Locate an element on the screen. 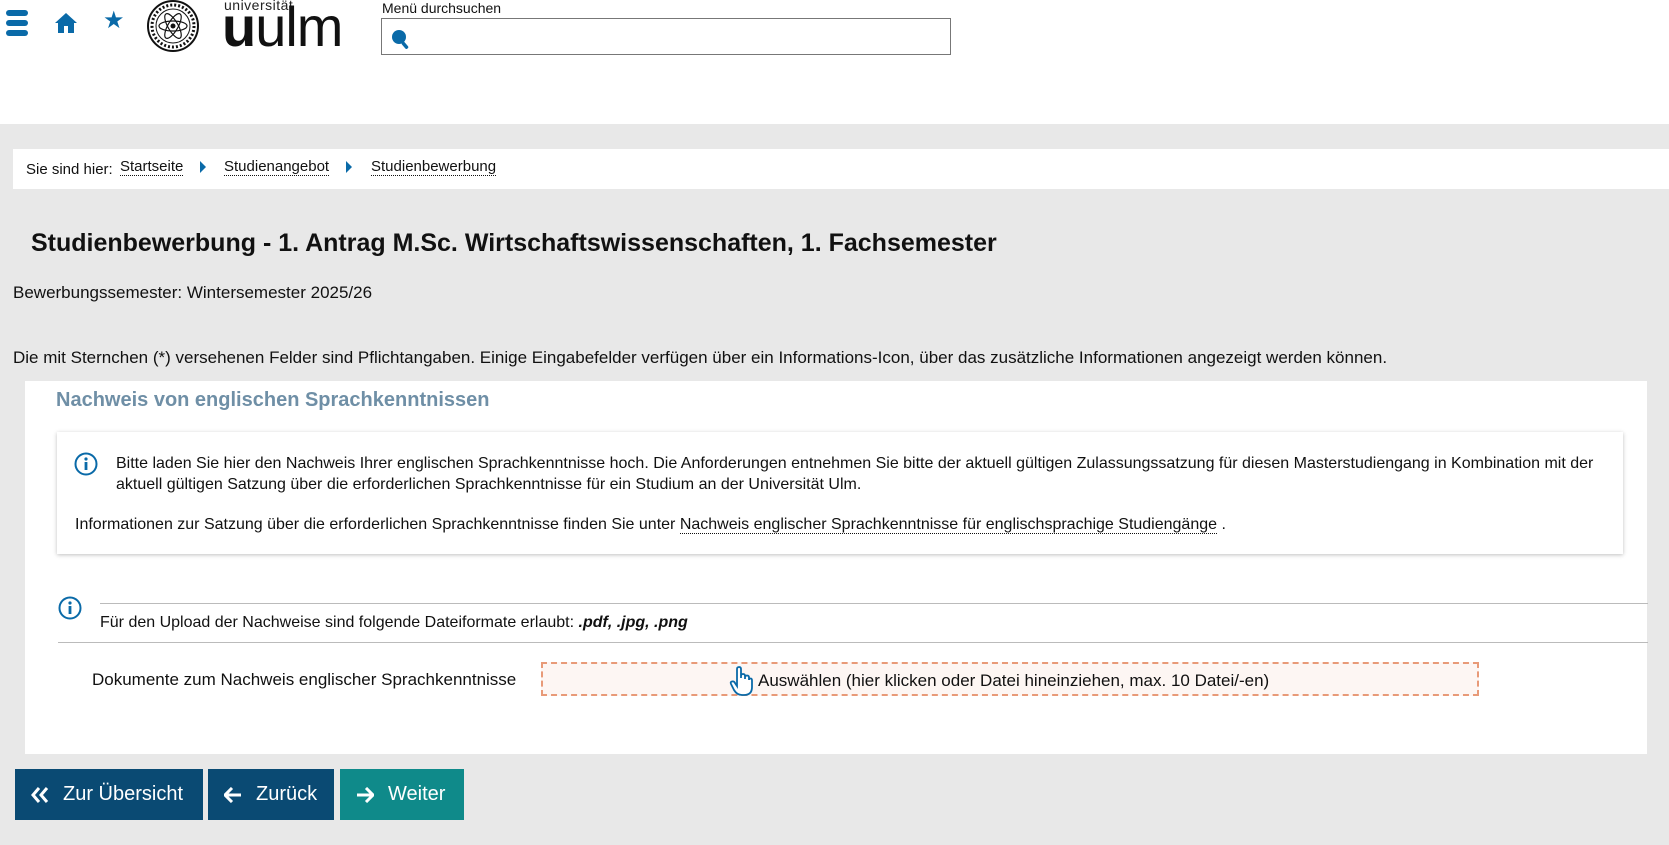 The image size is (1669, 845). overview-button-label: Zur Übersicht is located at coordinates (123, 794).